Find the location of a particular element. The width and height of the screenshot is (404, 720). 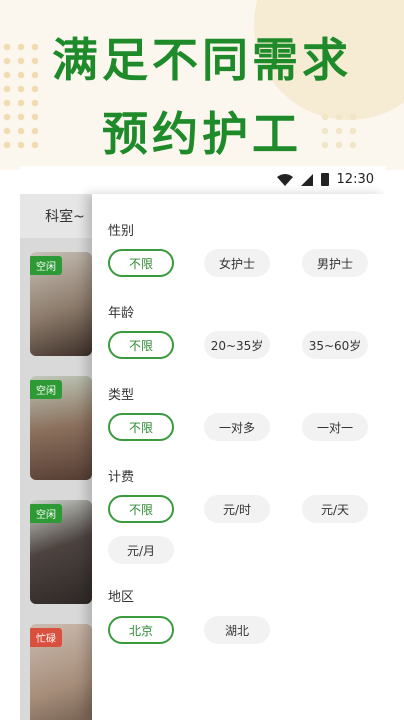

filter-option-billing-any: 不限 is located at coordinates (141, 509).